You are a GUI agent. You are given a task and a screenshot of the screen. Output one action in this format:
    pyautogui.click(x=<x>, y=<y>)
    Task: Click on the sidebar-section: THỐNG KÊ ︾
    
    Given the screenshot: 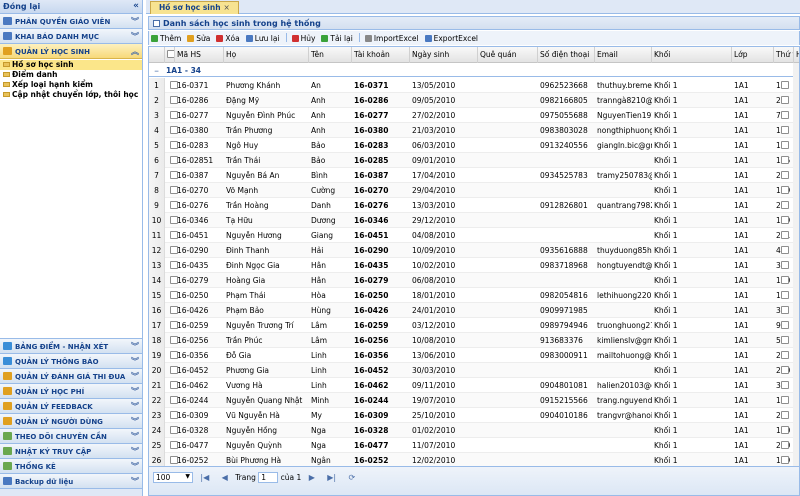 What is the action you would take?
    pyautogui.click(x=71, y=466)
    